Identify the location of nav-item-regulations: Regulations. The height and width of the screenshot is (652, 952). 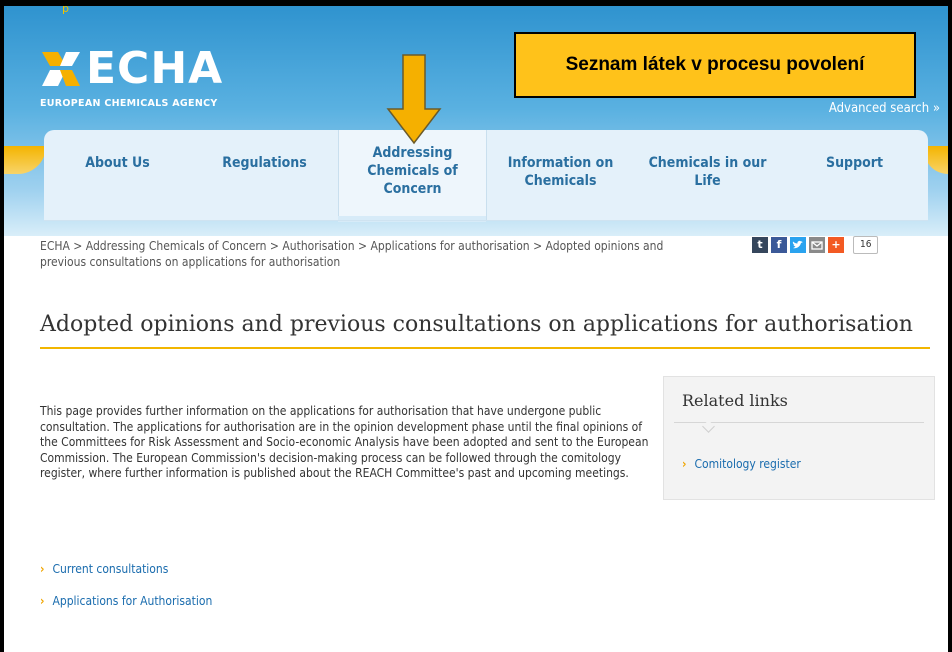
(264, 175).